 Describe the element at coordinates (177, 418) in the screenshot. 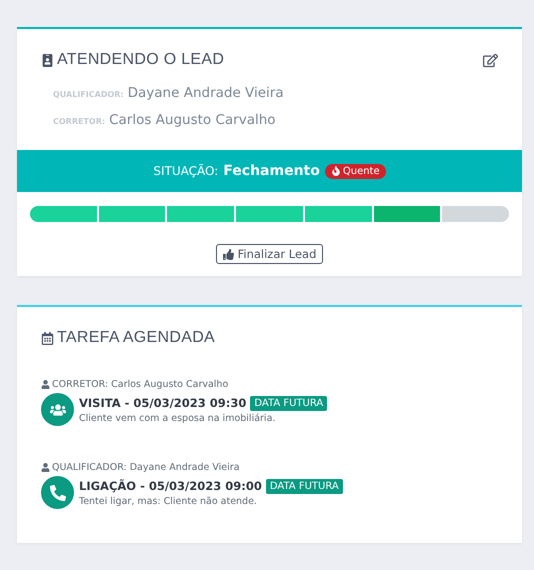

I see `task-note: Cliente vem com a esposa na imobiliária.` at that location.